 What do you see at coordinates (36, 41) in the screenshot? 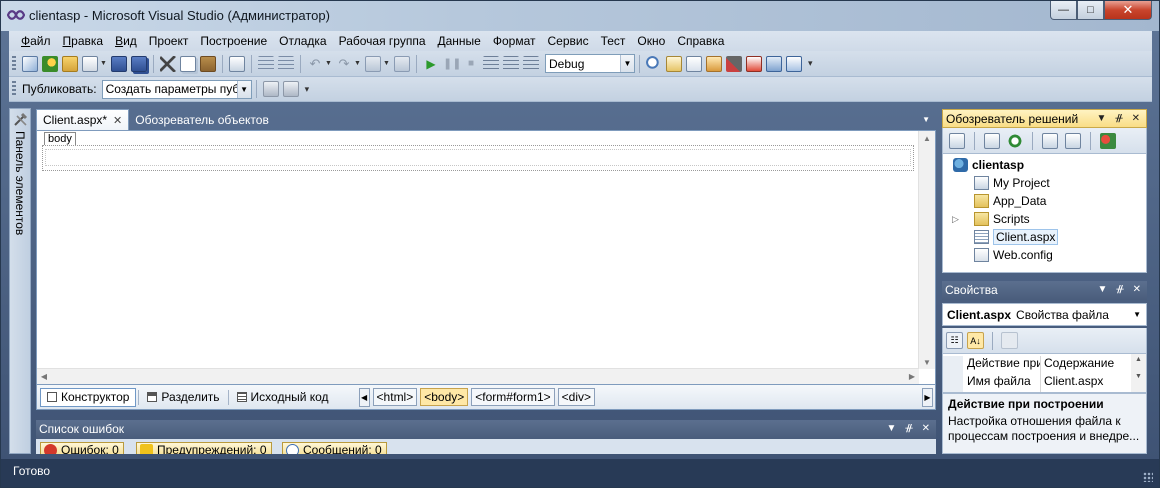
I see `menu-item-0: Файл` at bounding box center [36, 41].